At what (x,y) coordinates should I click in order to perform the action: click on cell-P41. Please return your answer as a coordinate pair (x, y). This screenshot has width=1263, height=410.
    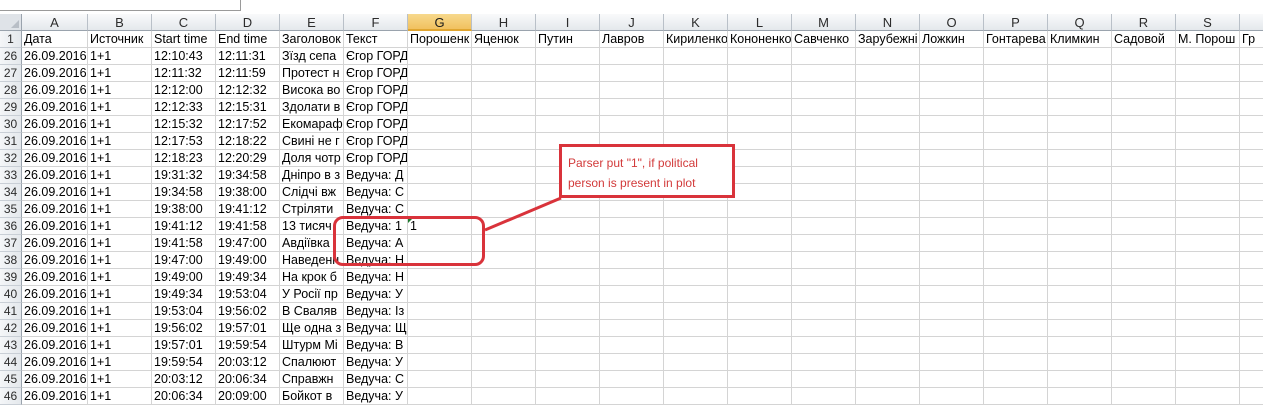
    Looking at the image, I should click on (1016, 311).